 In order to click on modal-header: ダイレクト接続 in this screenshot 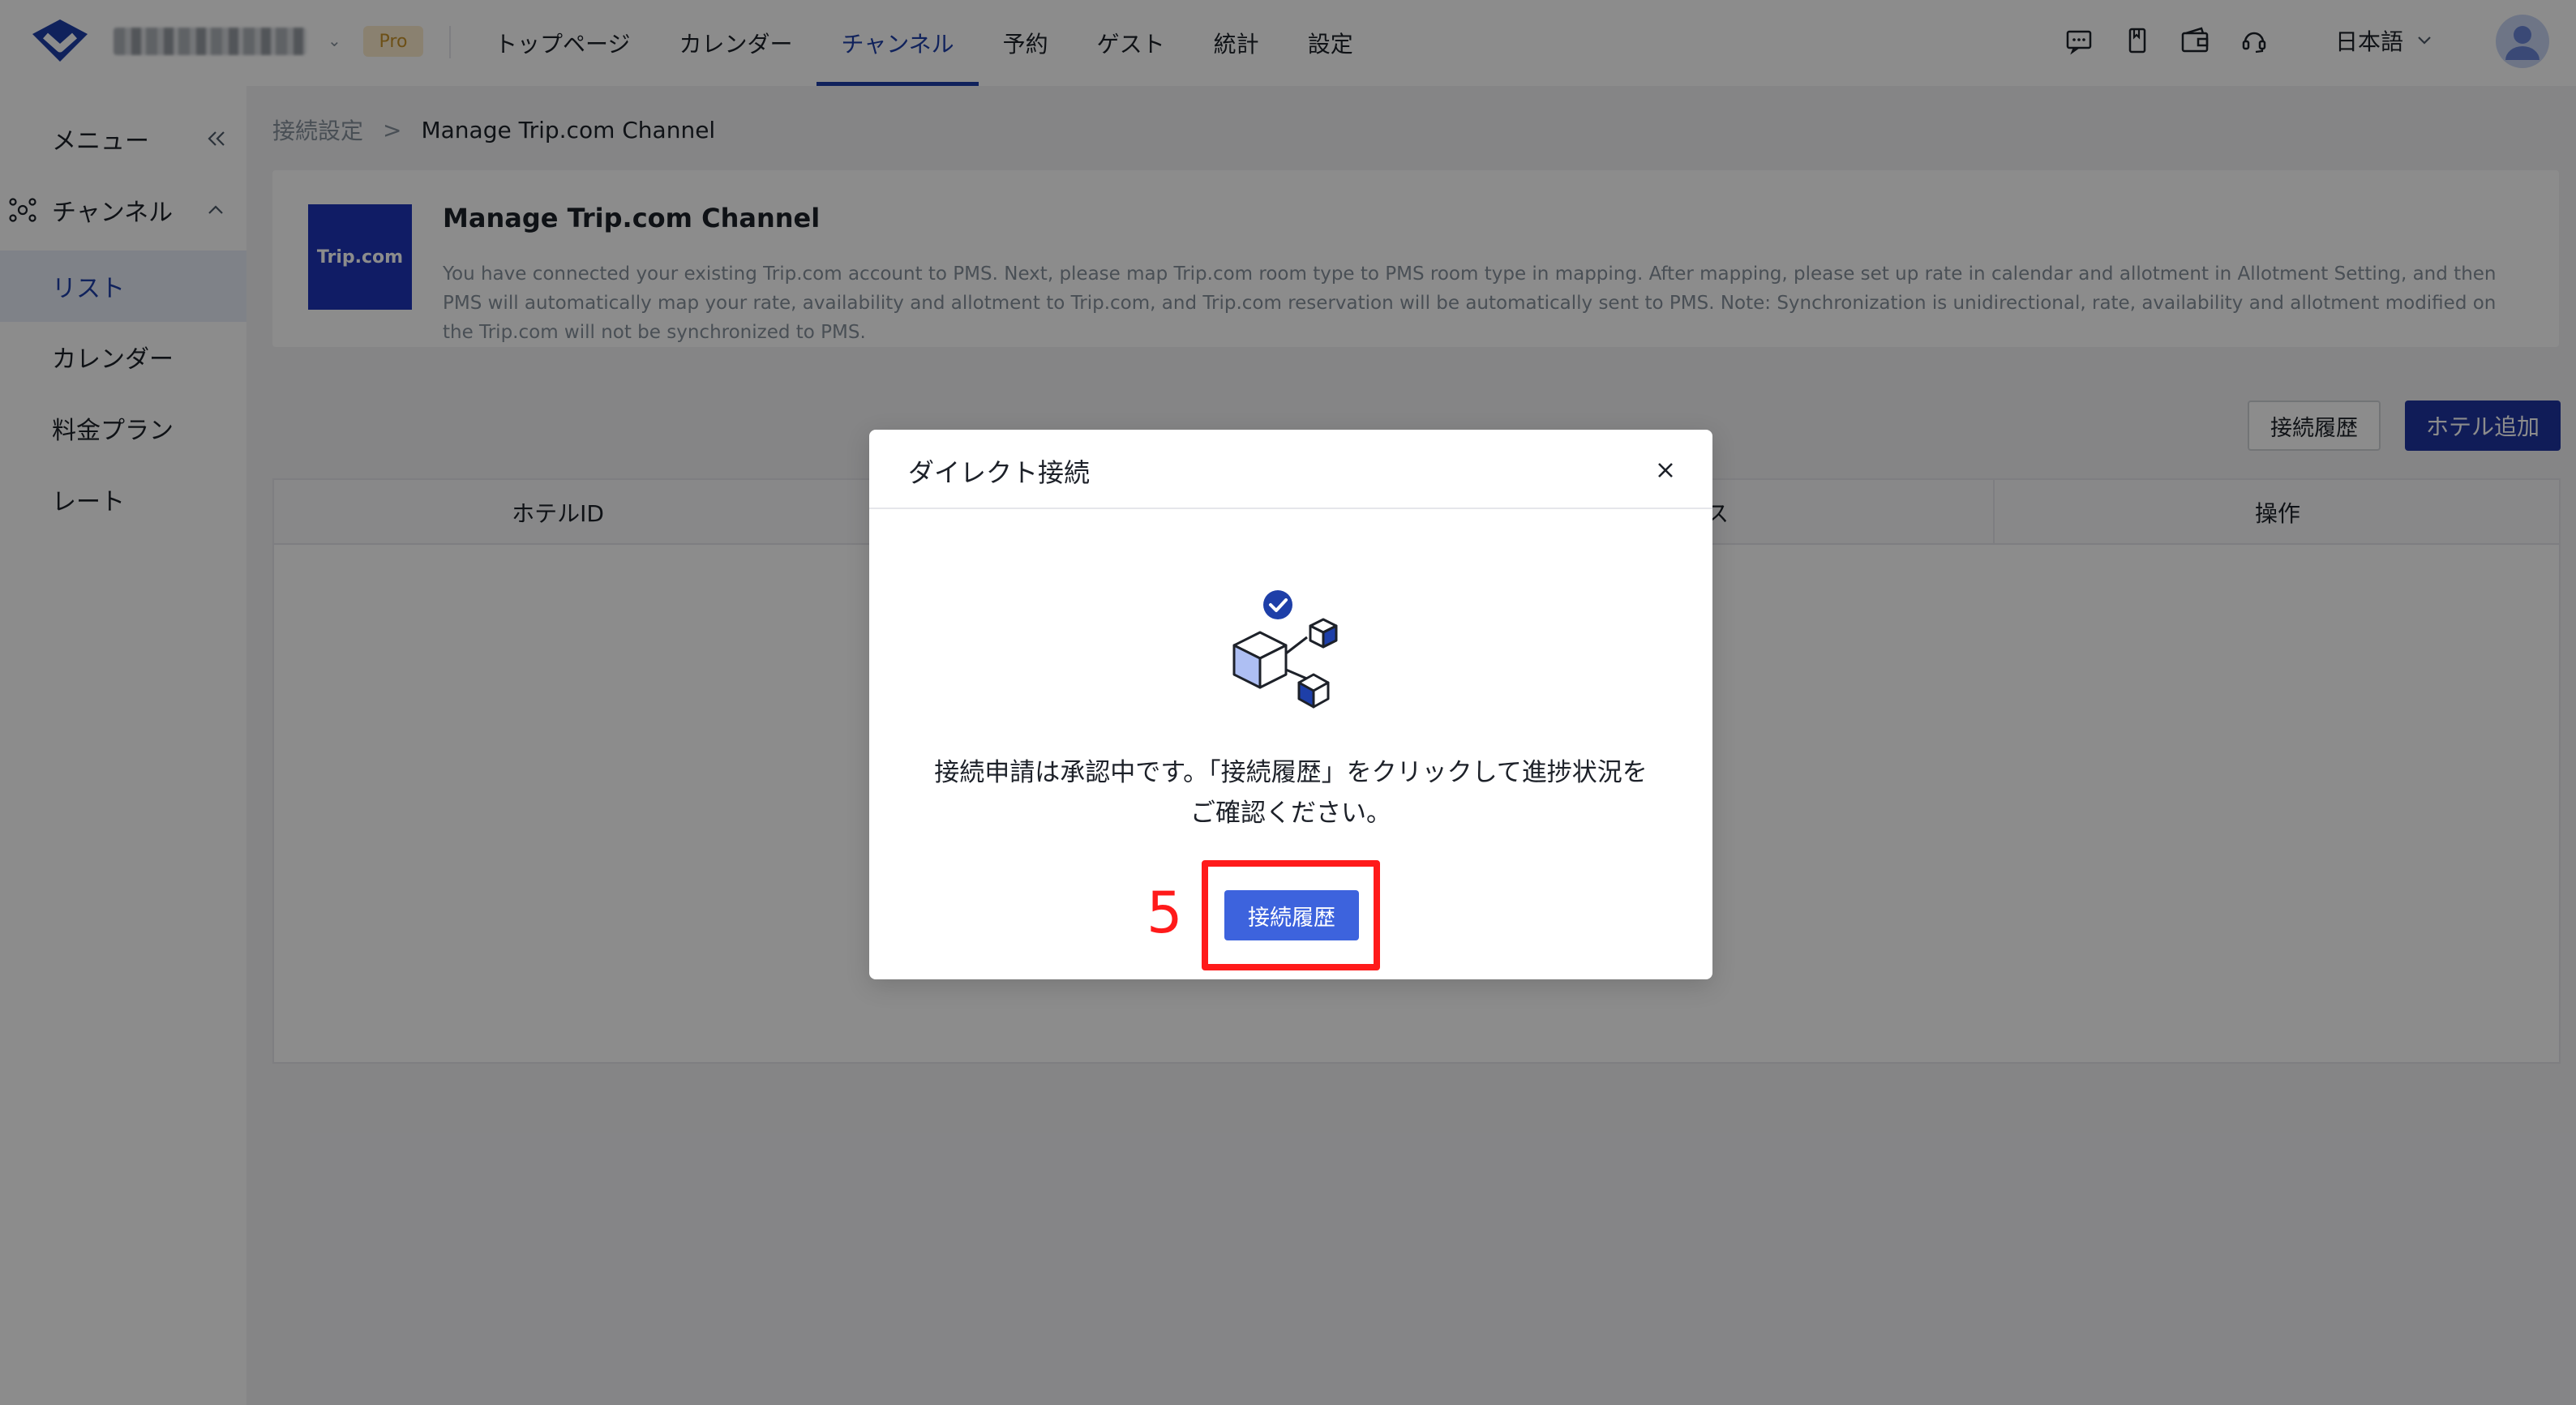, I will do `click(1290, 469)`.